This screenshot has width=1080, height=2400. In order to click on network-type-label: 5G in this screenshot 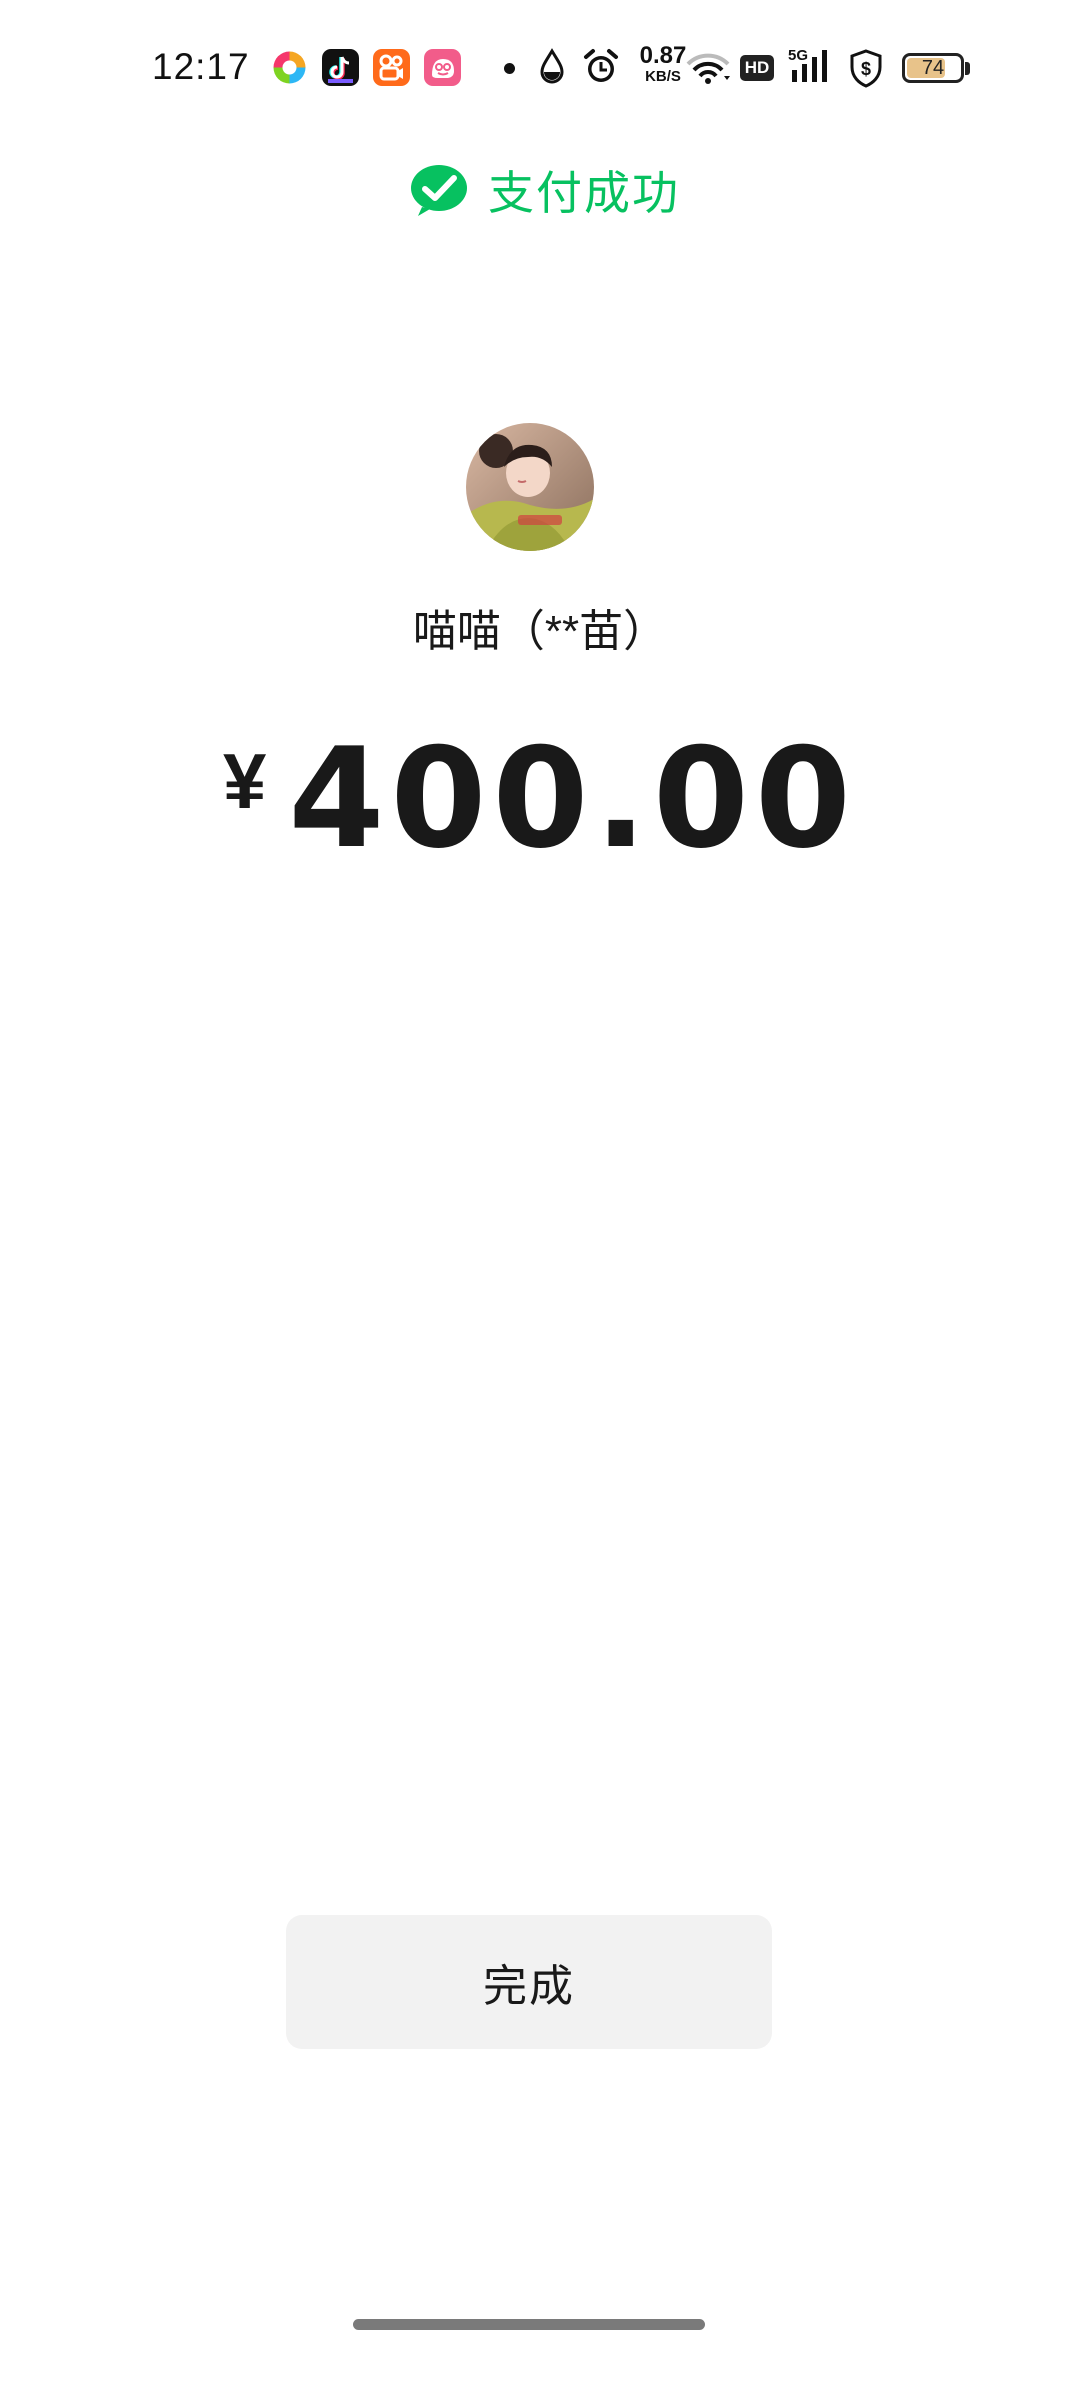, I will do `click(798, 55)`.